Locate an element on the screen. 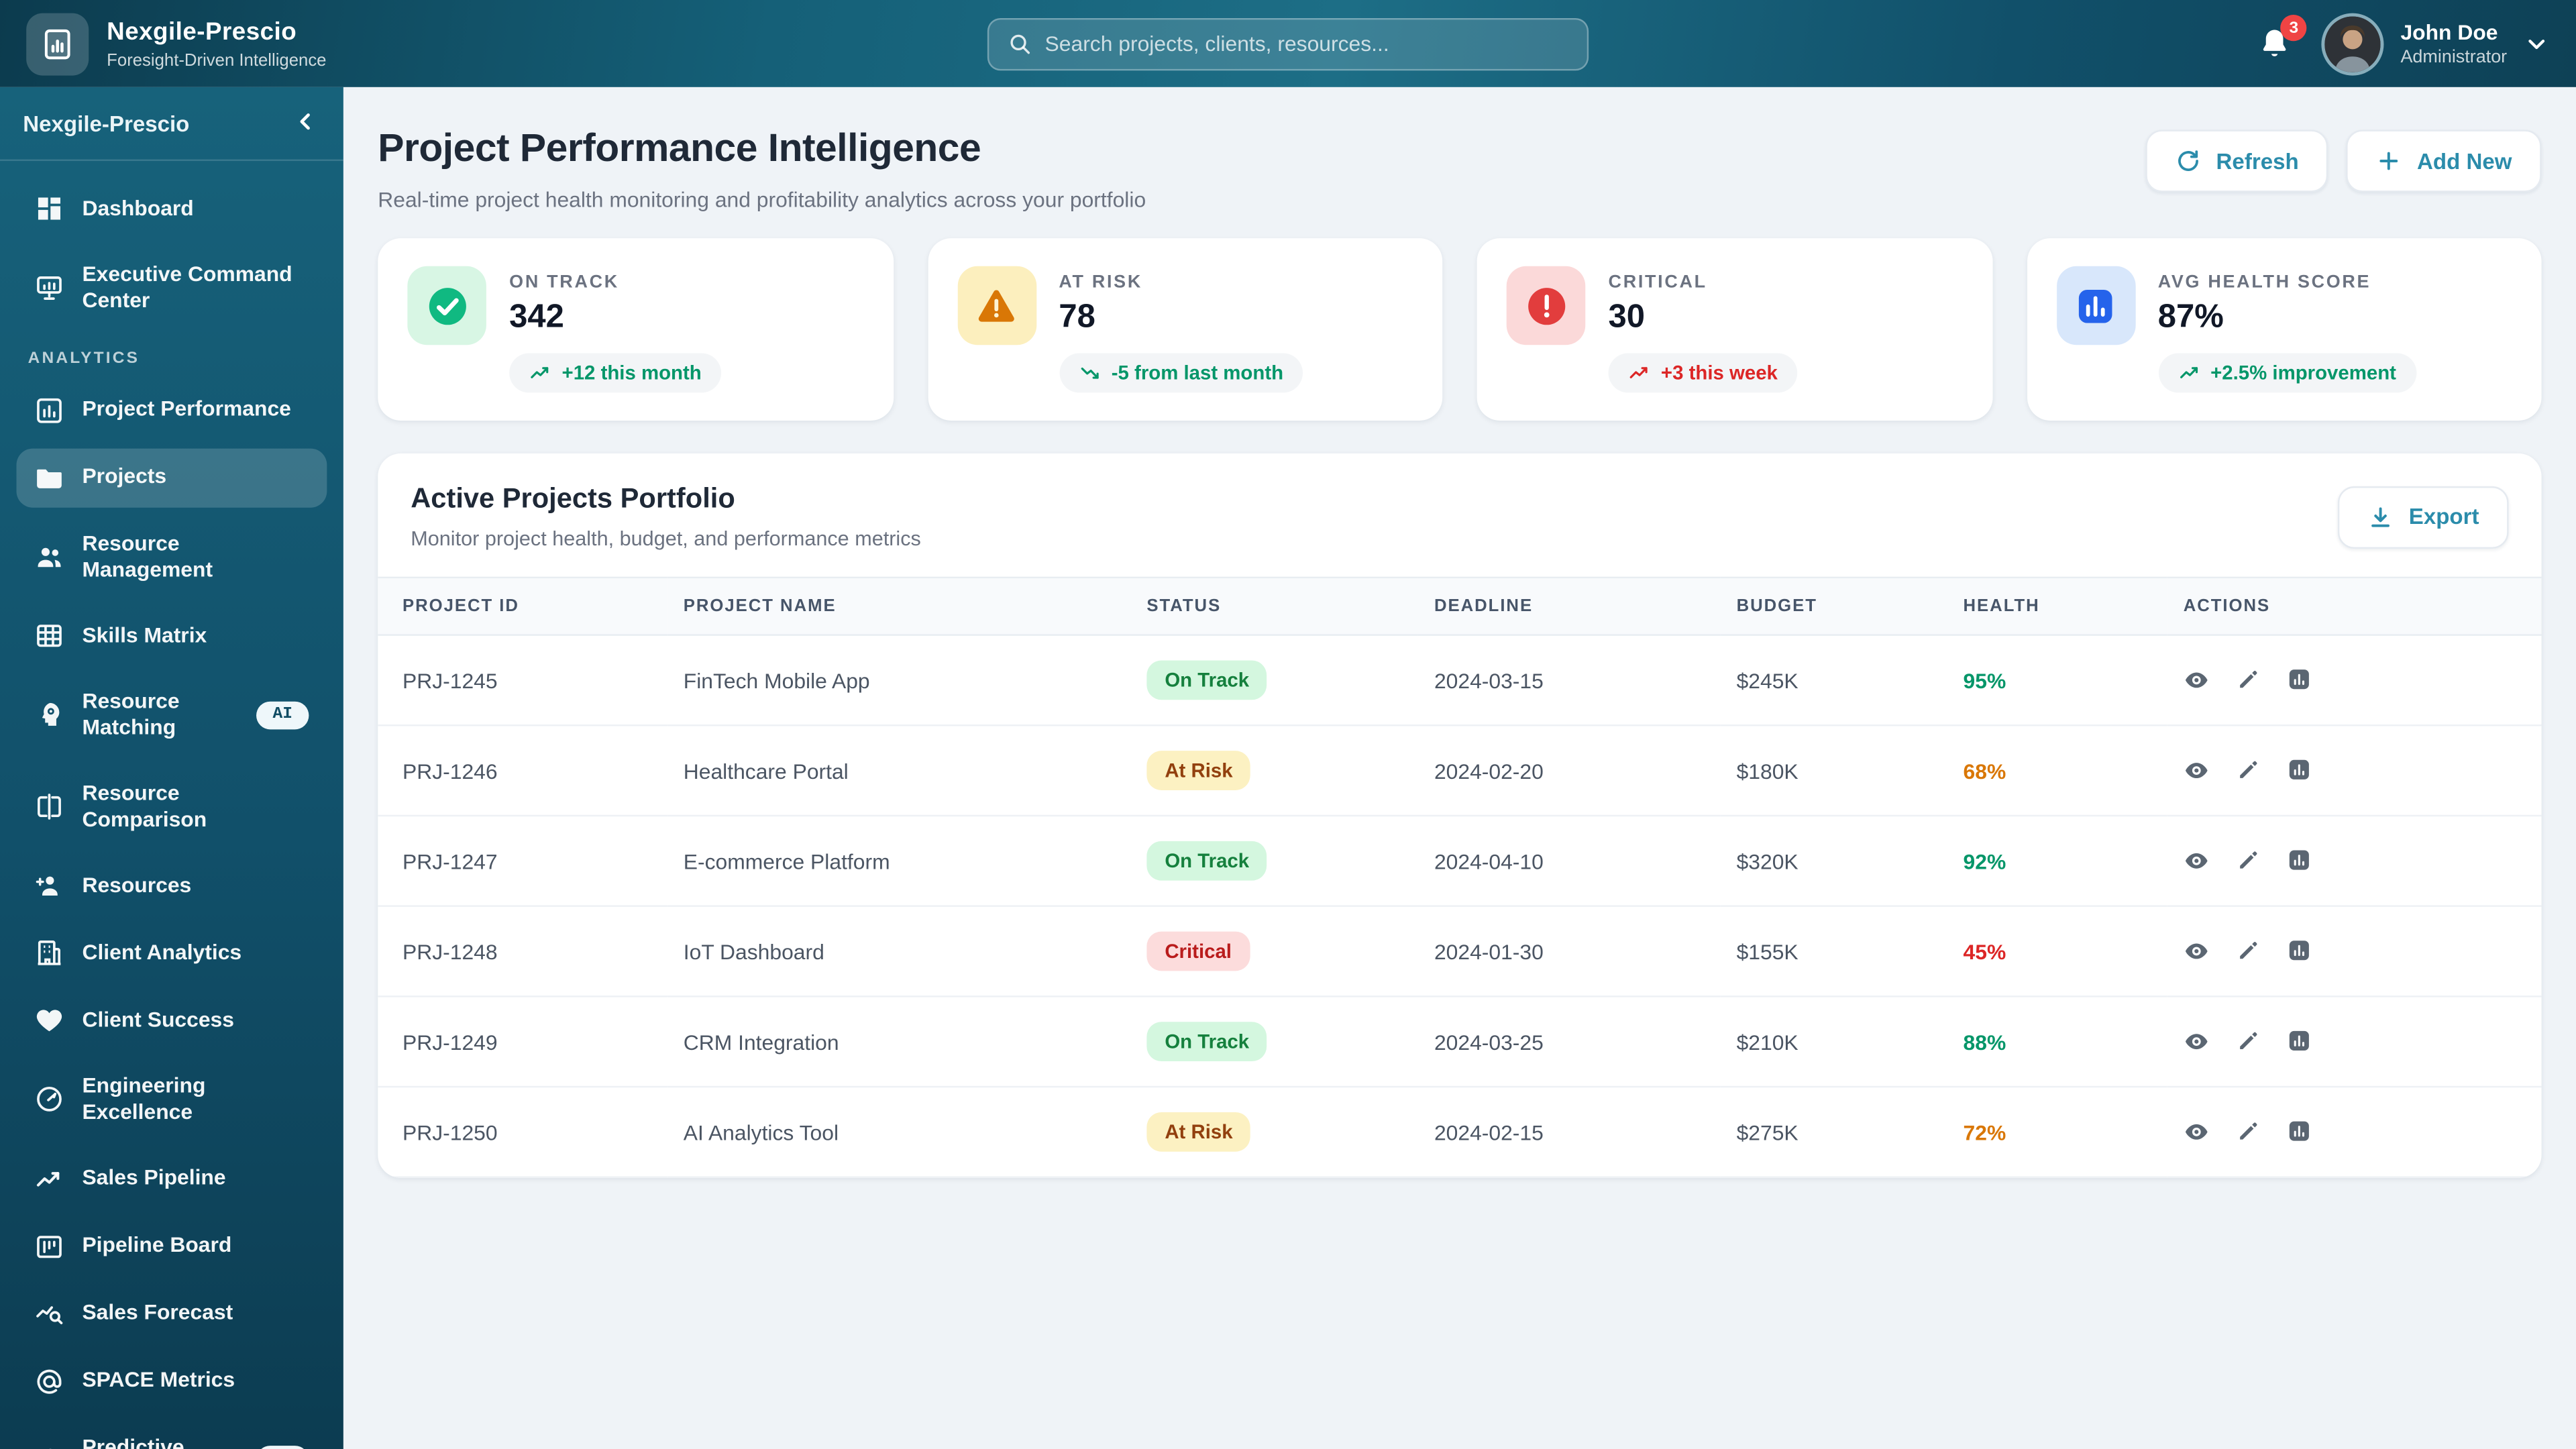  cell-budget: $210K is located at coordinates (1833, 1042).